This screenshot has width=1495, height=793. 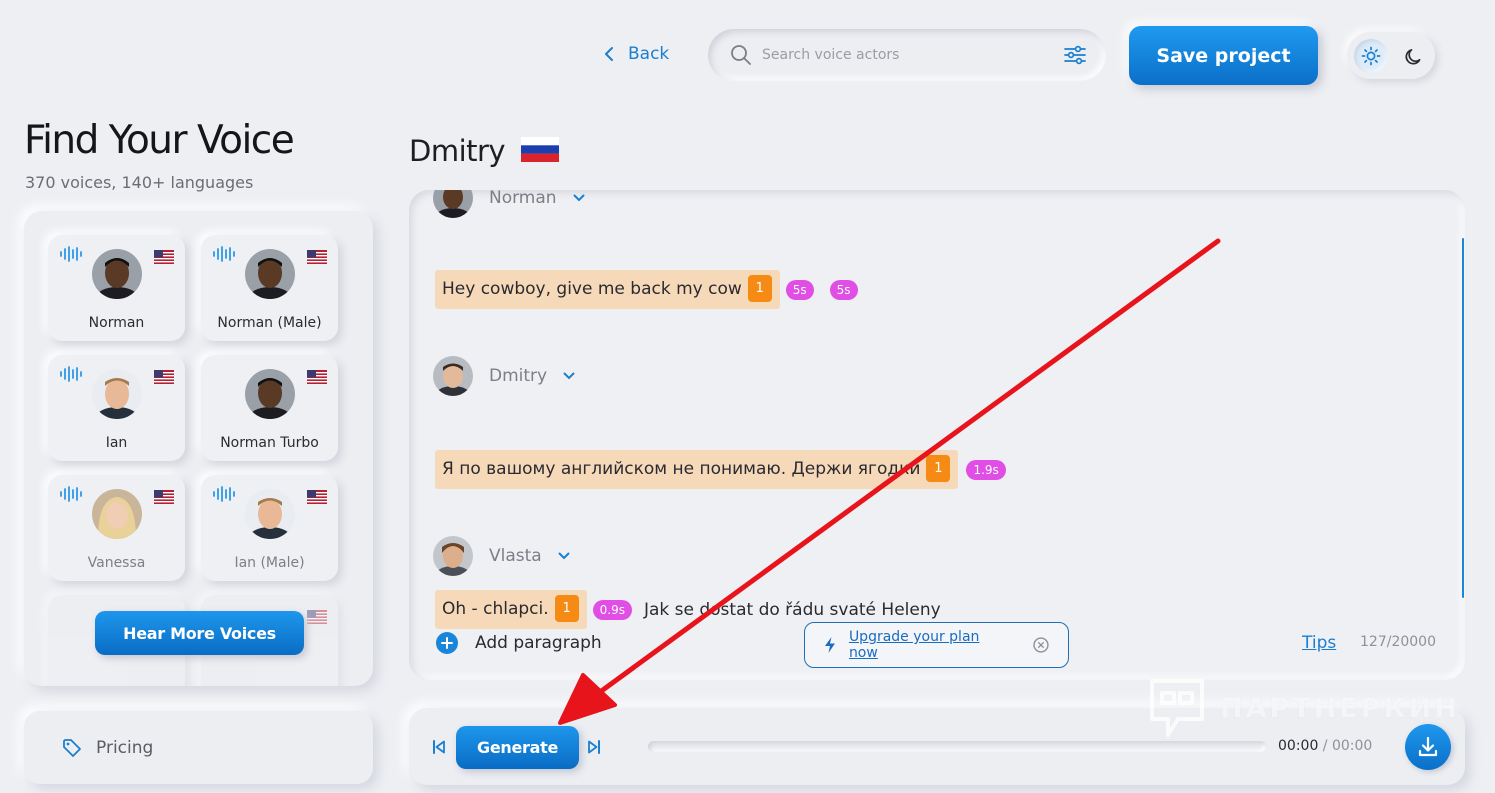 I want to click on download-icon, so click(x=1428, y=746).